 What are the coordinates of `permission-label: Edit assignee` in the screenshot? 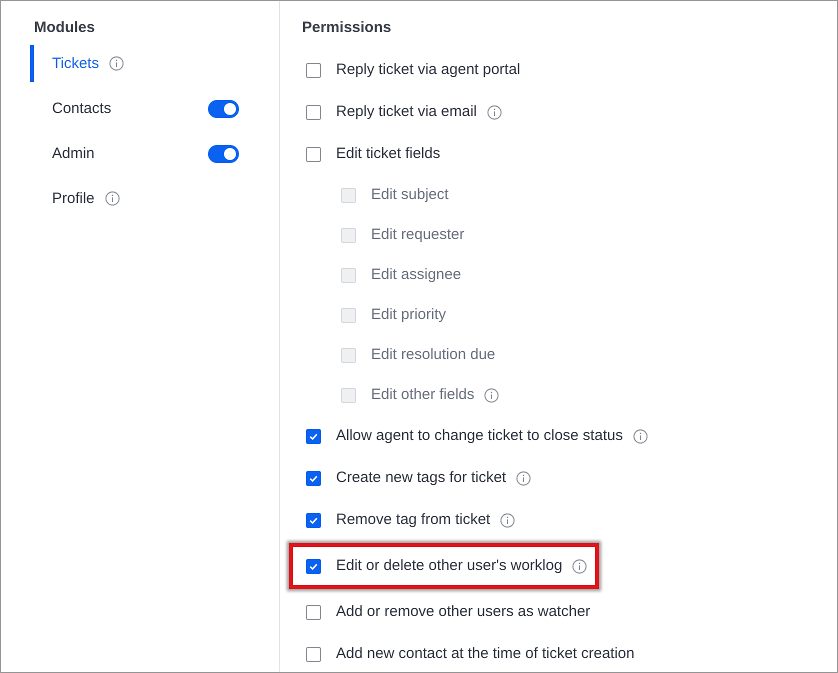 It's located at (416, 275).